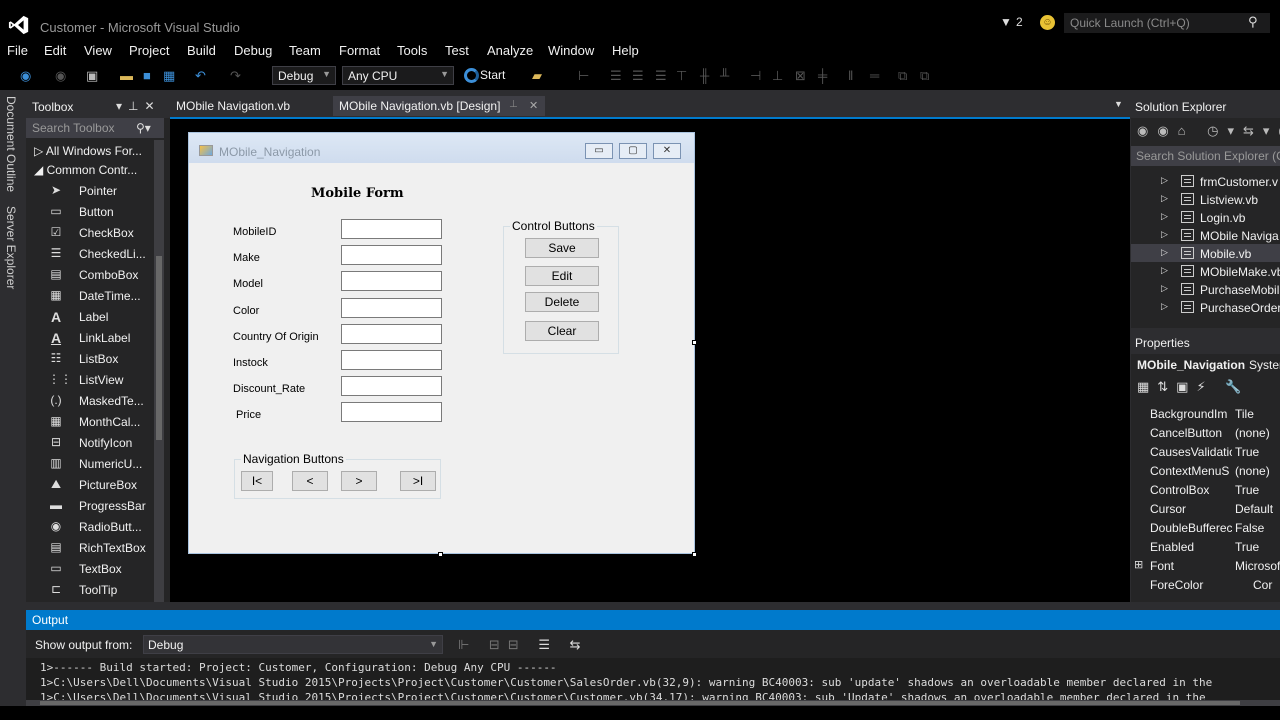 This screenshot has height=720, width=1280. What do you see at coordinates (1262, 585) in the screenshot?
I see `property-value: Cor` at bounding box center [1262, 585].